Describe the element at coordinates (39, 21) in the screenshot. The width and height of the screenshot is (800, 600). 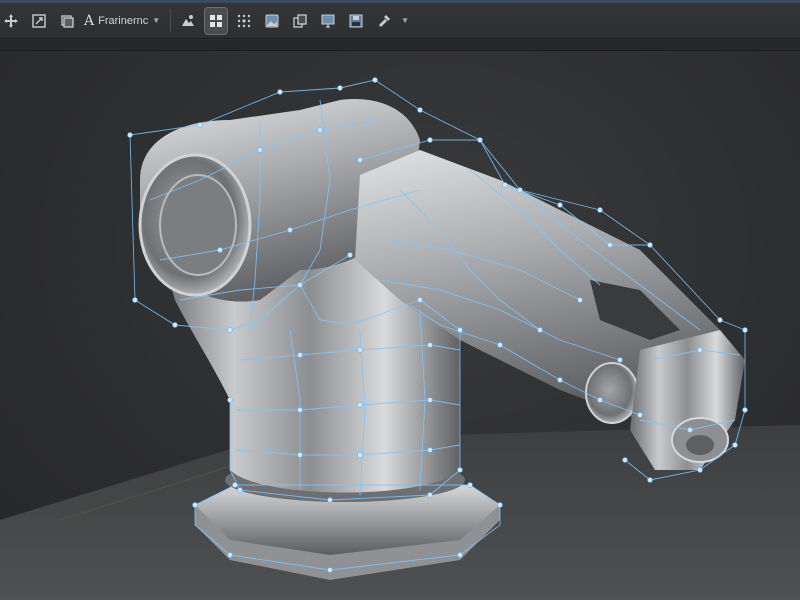
I see `scale-tool-icon` at that location.